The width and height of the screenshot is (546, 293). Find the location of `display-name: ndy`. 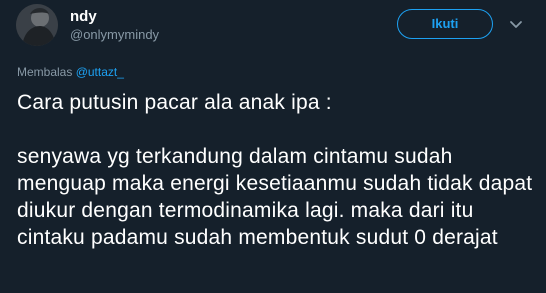

display-name: ndy is located at coordinates (83, 17).